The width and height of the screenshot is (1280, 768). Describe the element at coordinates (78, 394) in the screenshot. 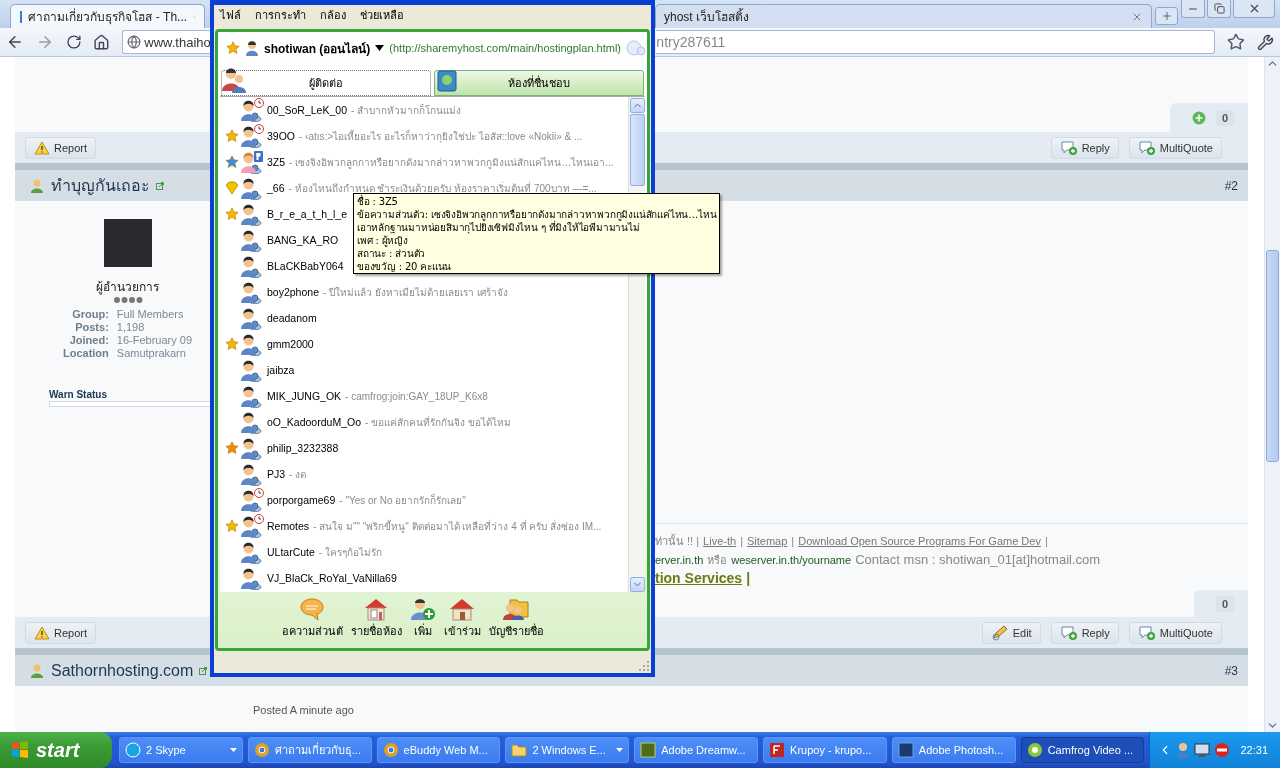

I see `warn-status-label: Warn Status` at that location.